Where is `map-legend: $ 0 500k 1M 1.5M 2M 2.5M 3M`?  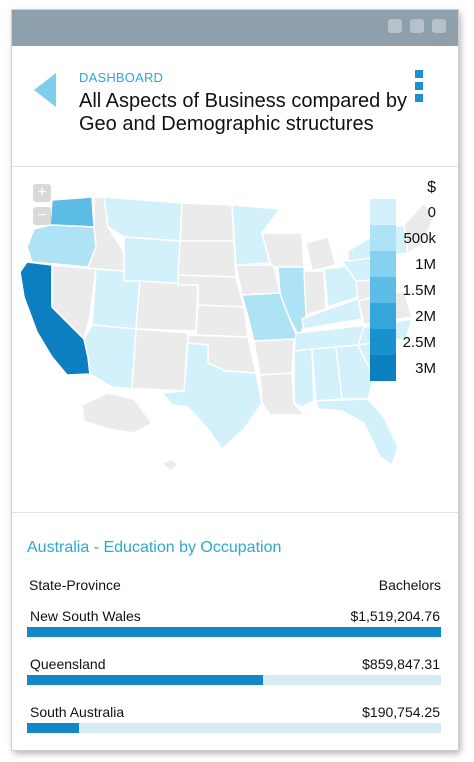 map-legend: $ 0 500k 1M 1.5M 2M 2.5M 3M is located at coordinates (405, 280).